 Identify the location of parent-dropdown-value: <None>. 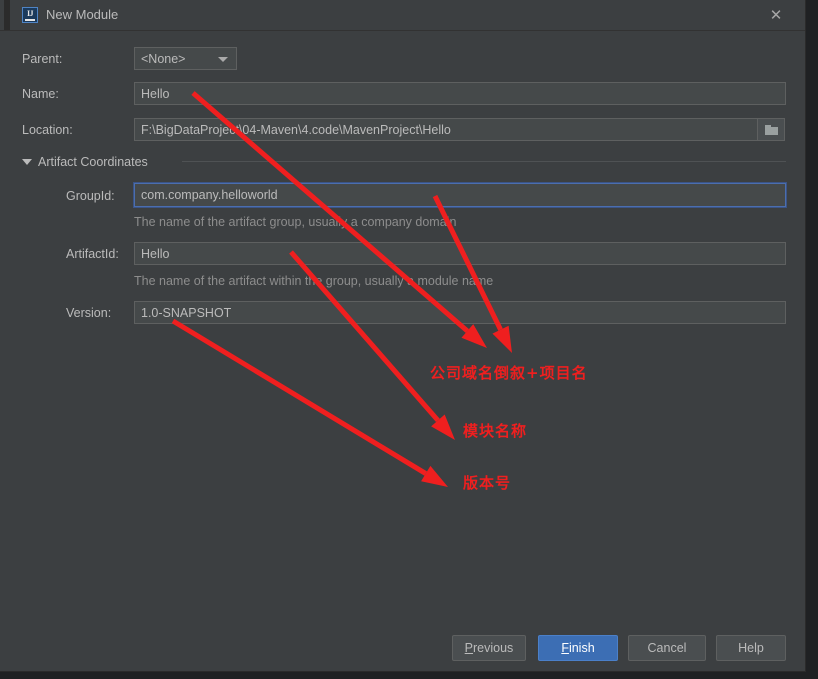
(163, 58).